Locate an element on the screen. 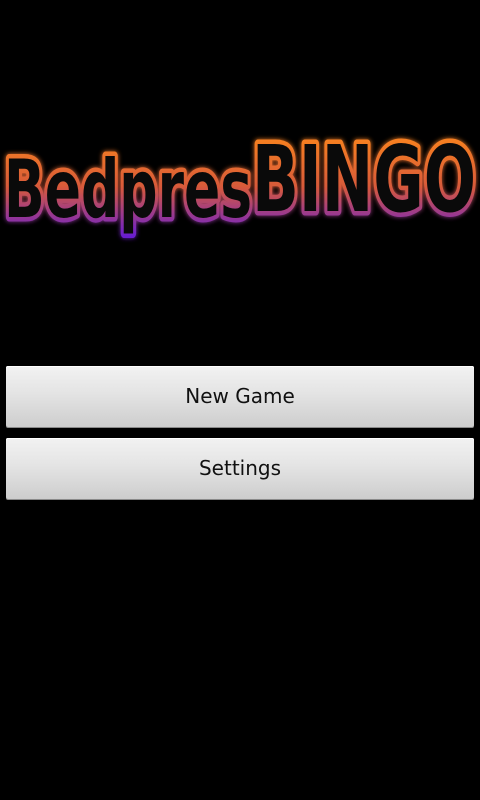 This screenshot has width=480, height=800. settings-button: Settings is located at coordinates (240, 468).